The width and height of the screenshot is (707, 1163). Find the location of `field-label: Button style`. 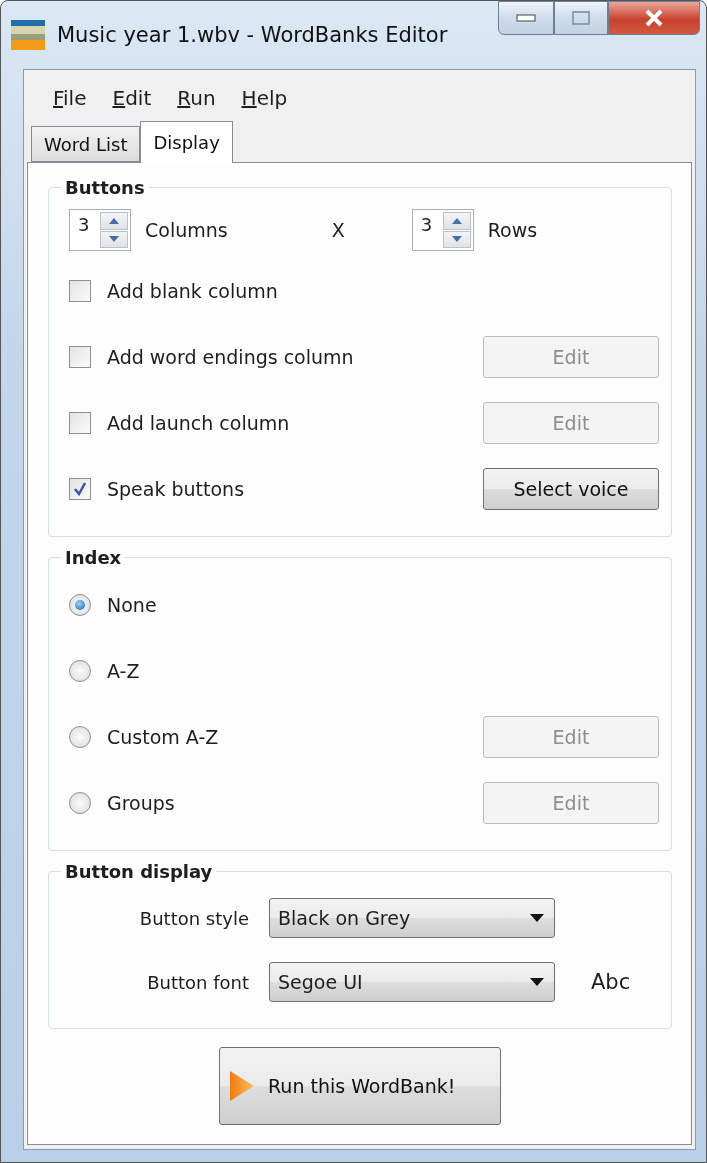

field-label: Button style is located at coordinates (194, 918).